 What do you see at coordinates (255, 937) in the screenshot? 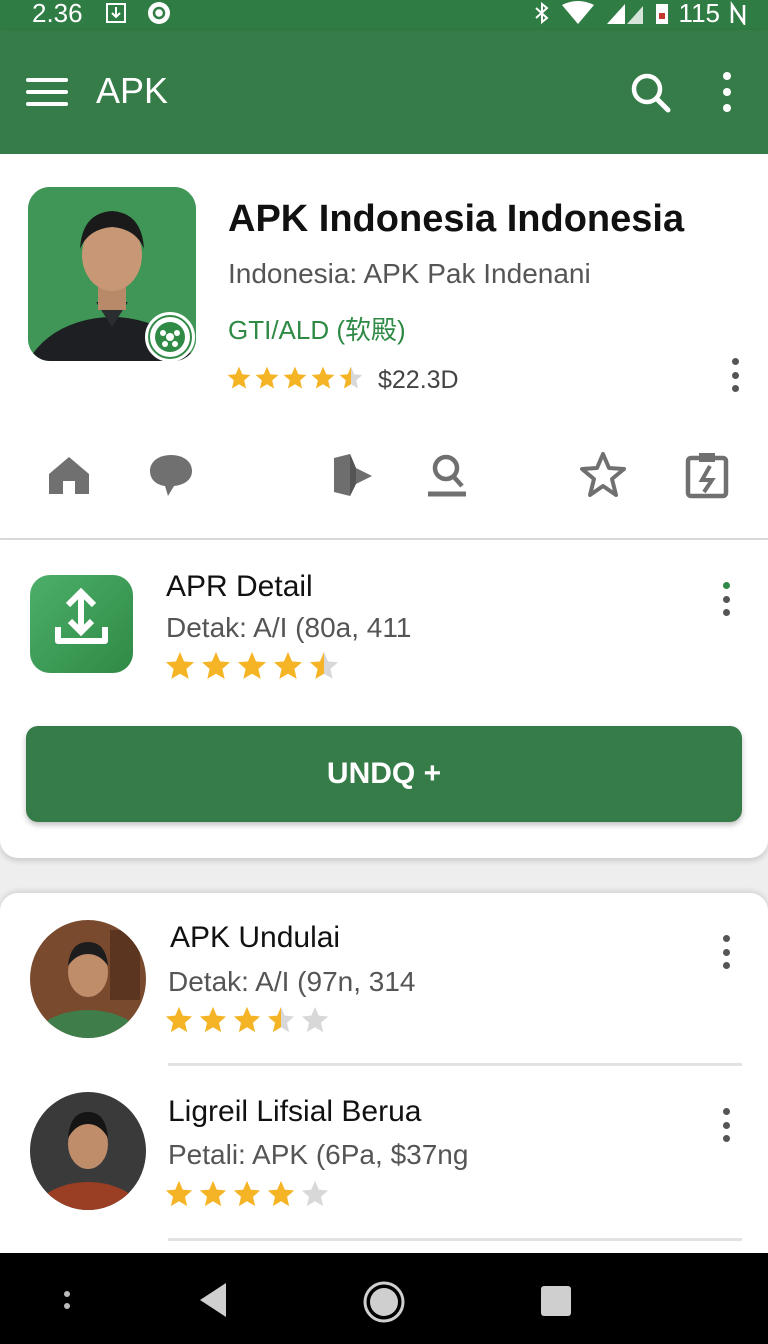
I see `list-item-title: APK Undulai` at bounding box center [255, 937].